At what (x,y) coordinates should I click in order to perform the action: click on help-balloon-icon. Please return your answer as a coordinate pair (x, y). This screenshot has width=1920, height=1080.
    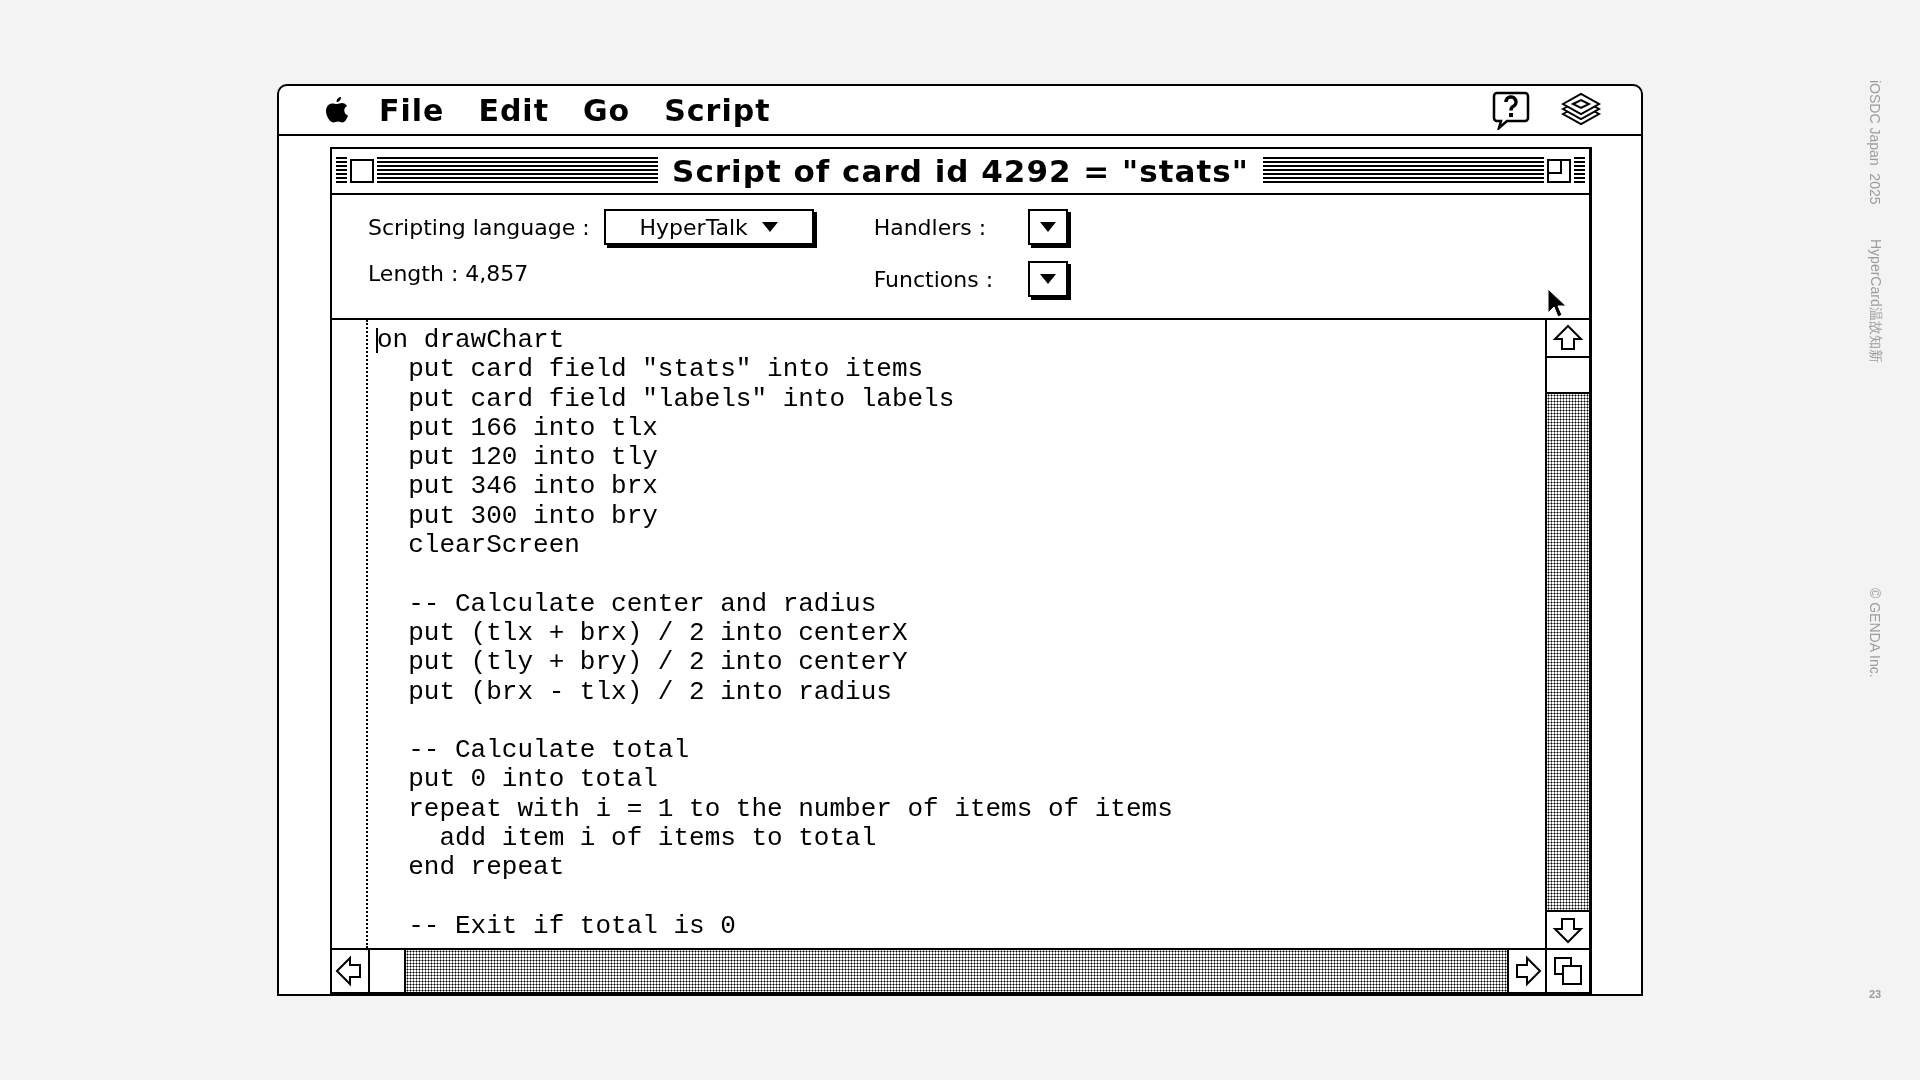
    Looking at the image, I should click on (1511, 110).